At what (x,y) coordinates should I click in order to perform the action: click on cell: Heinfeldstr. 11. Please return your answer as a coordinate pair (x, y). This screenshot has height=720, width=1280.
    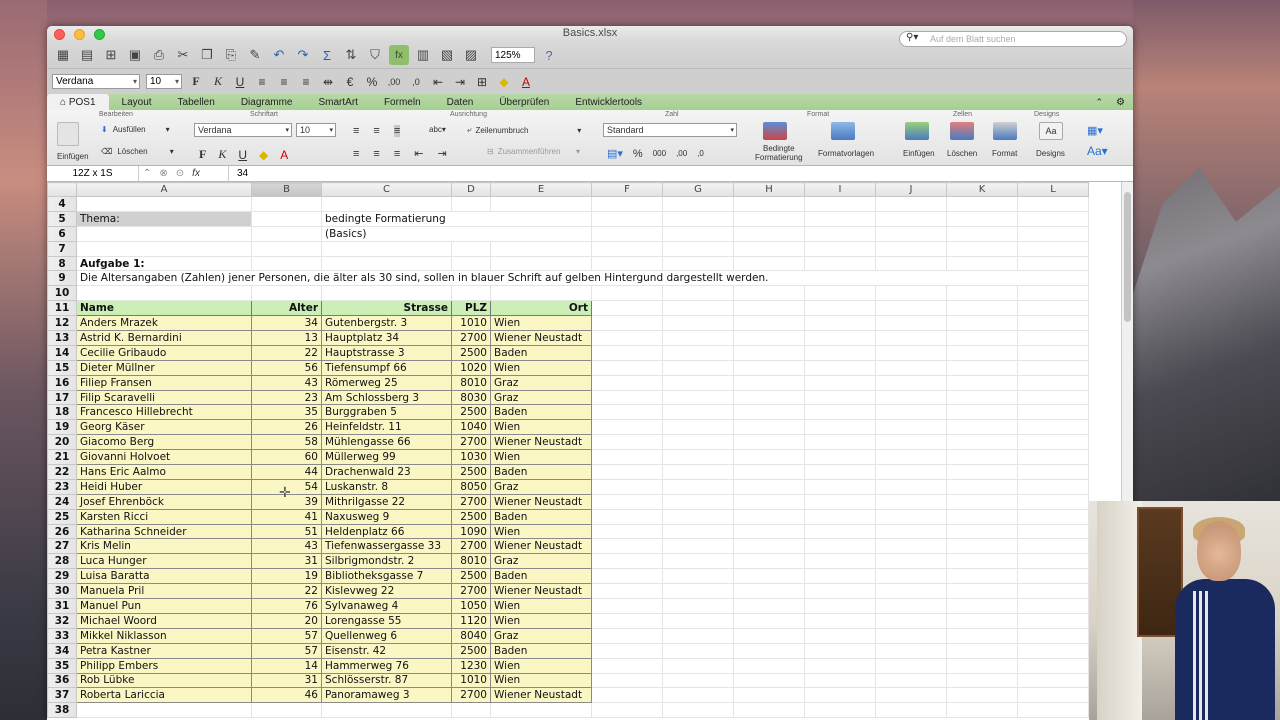
    Looking at the image, I should click on (386, 427).